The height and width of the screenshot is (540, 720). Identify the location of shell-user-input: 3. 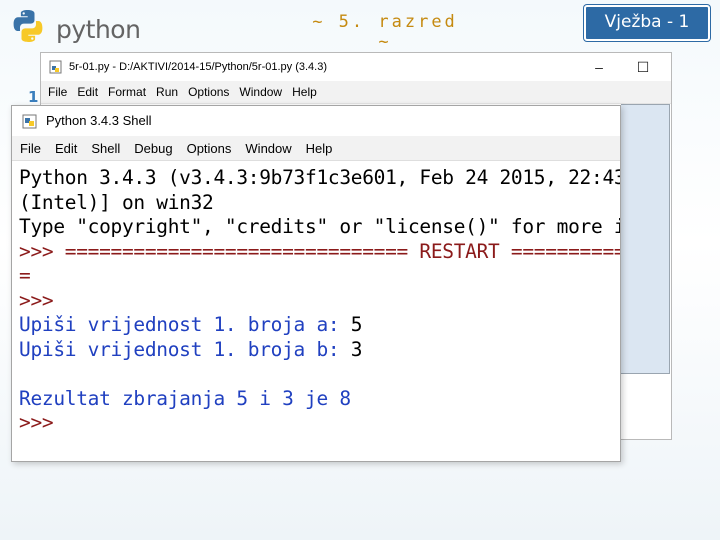
(356, 349).